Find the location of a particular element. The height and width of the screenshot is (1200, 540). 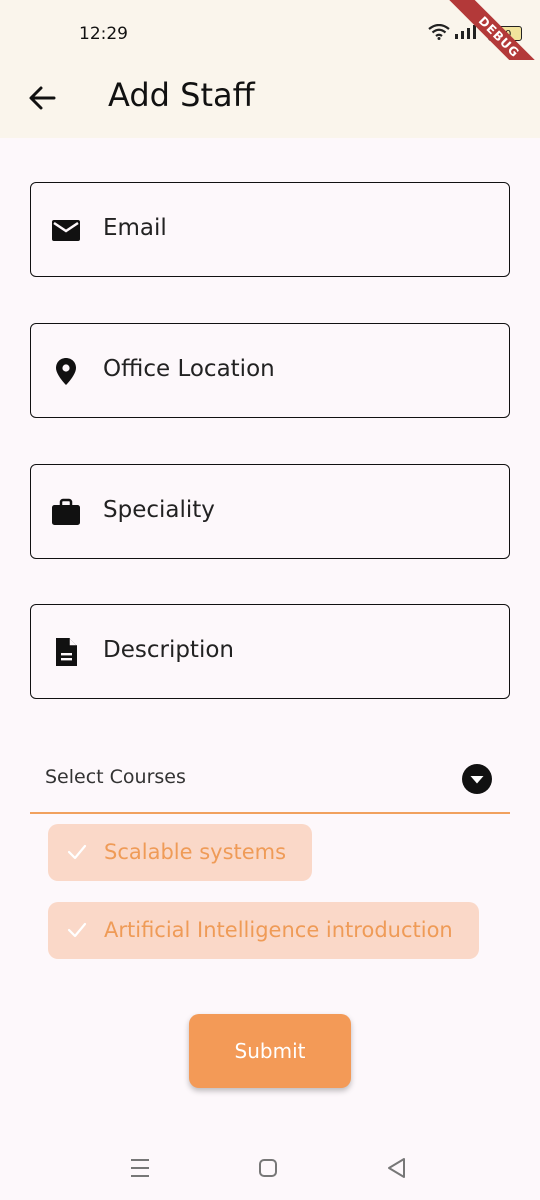

back-button is located at coordinates (44, 98).